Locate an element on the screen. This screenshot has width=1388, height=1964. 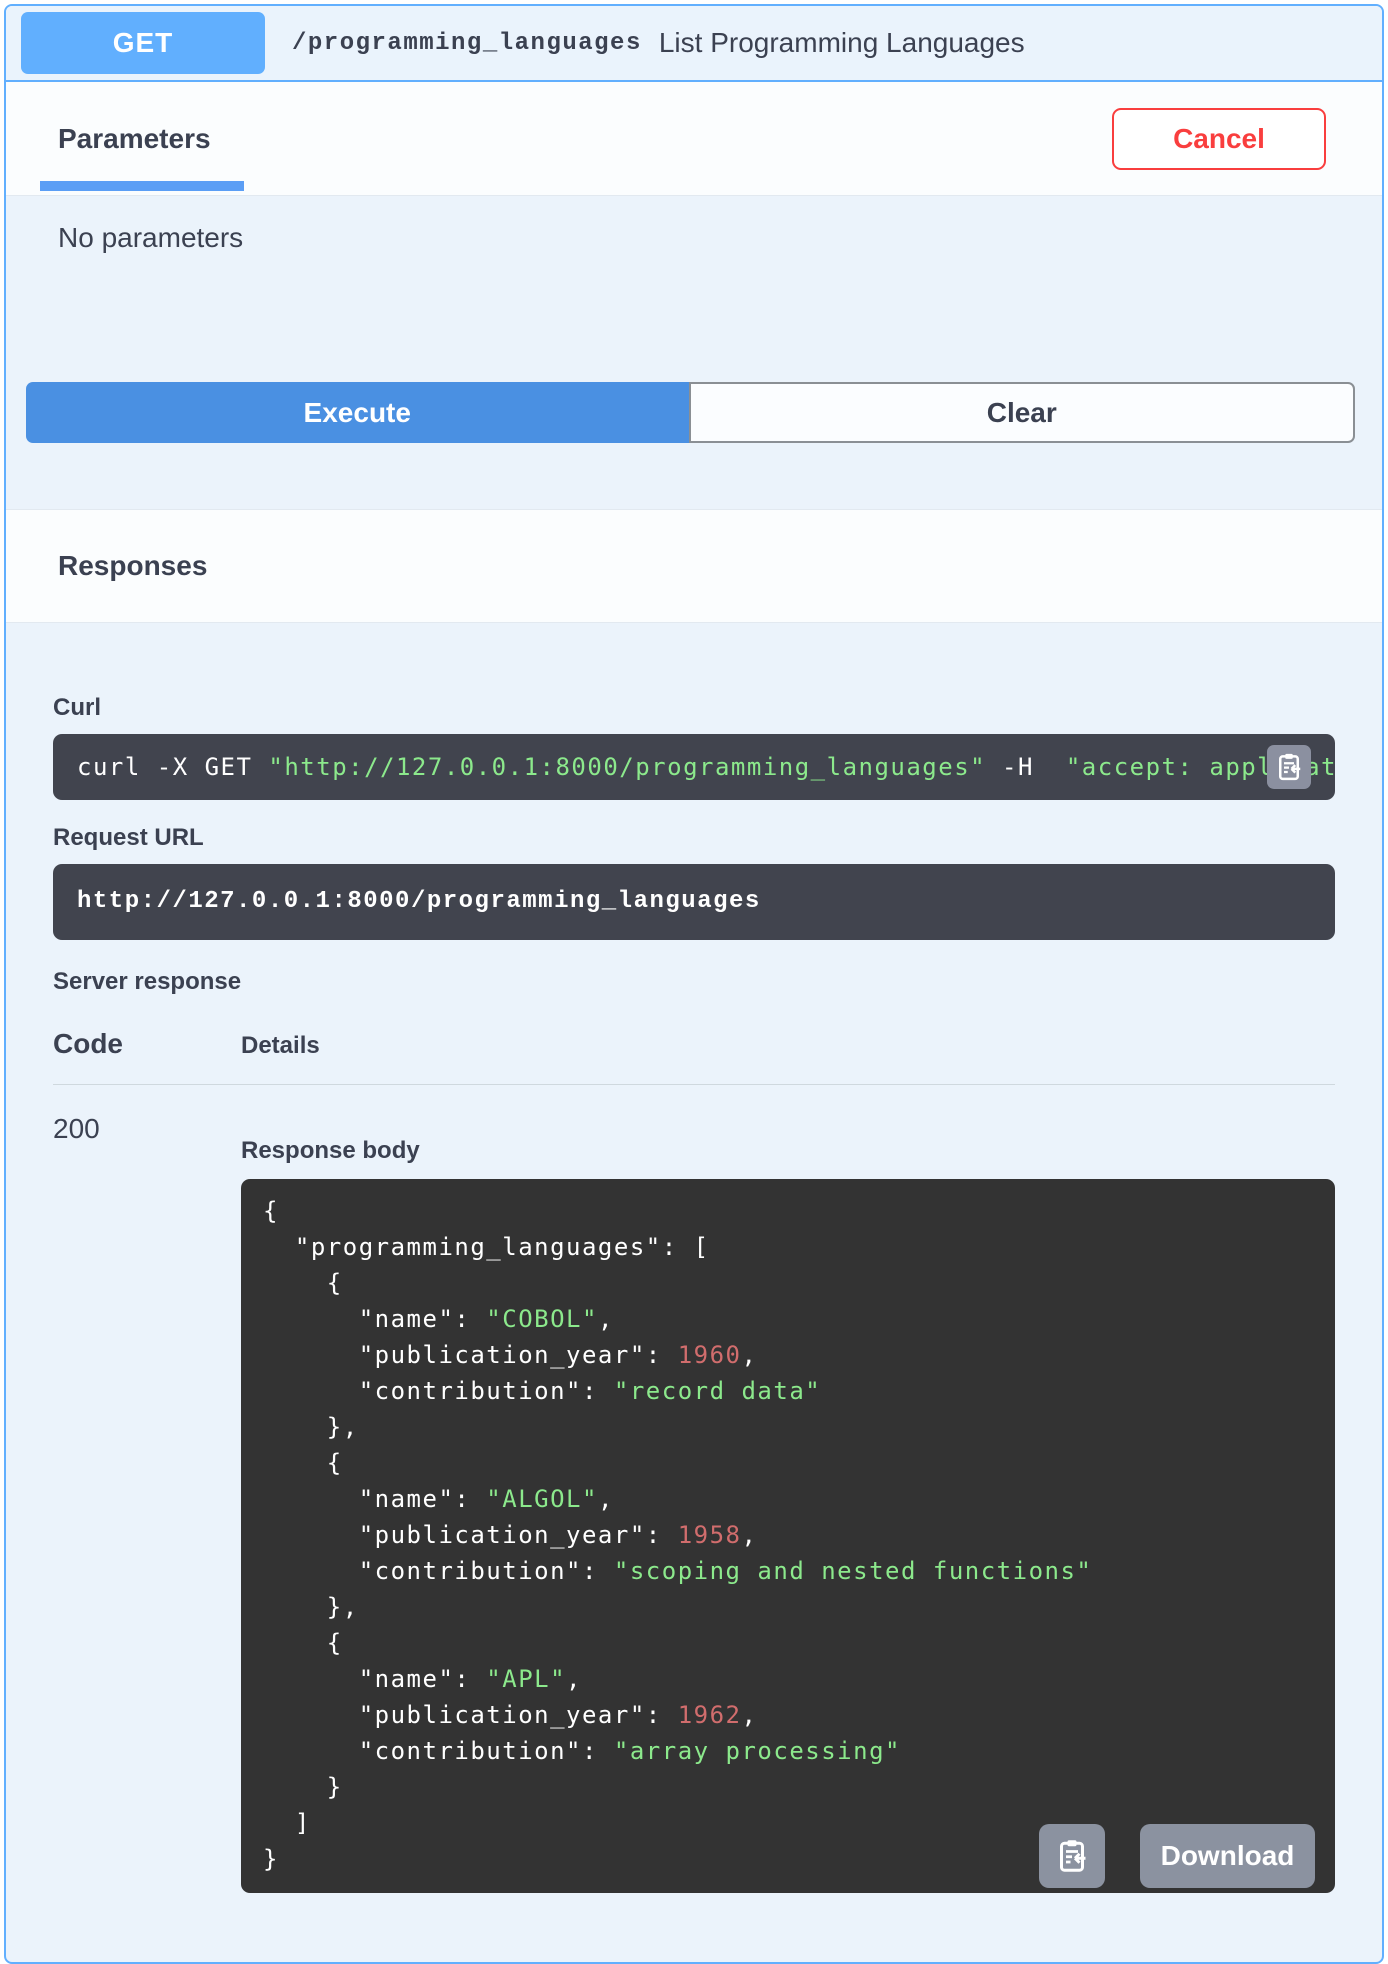
request-url-label: Request URL is located at coordinates (128, 837).